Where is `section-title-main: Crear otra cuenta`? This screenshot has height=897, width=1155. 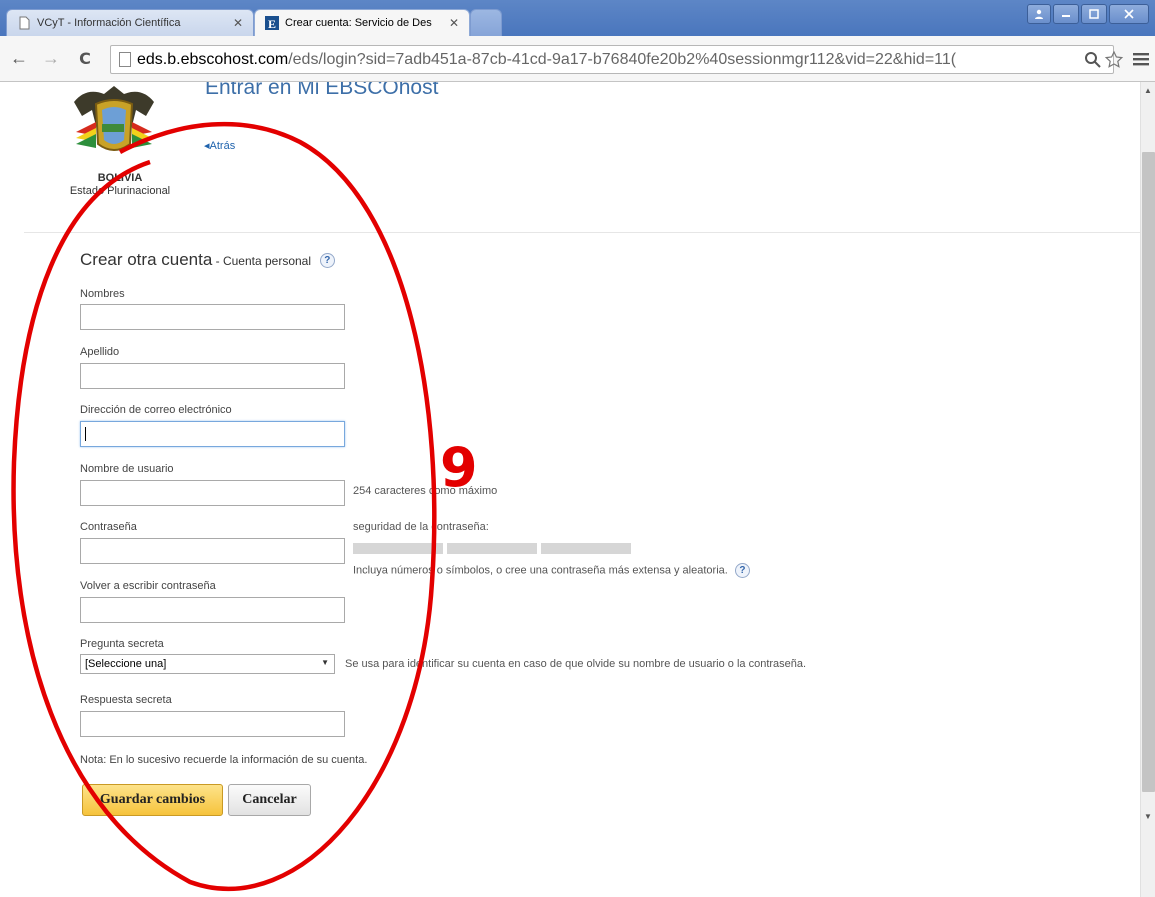 section-title-main: Crear otra cuenta is located at coordinates (146, 259).